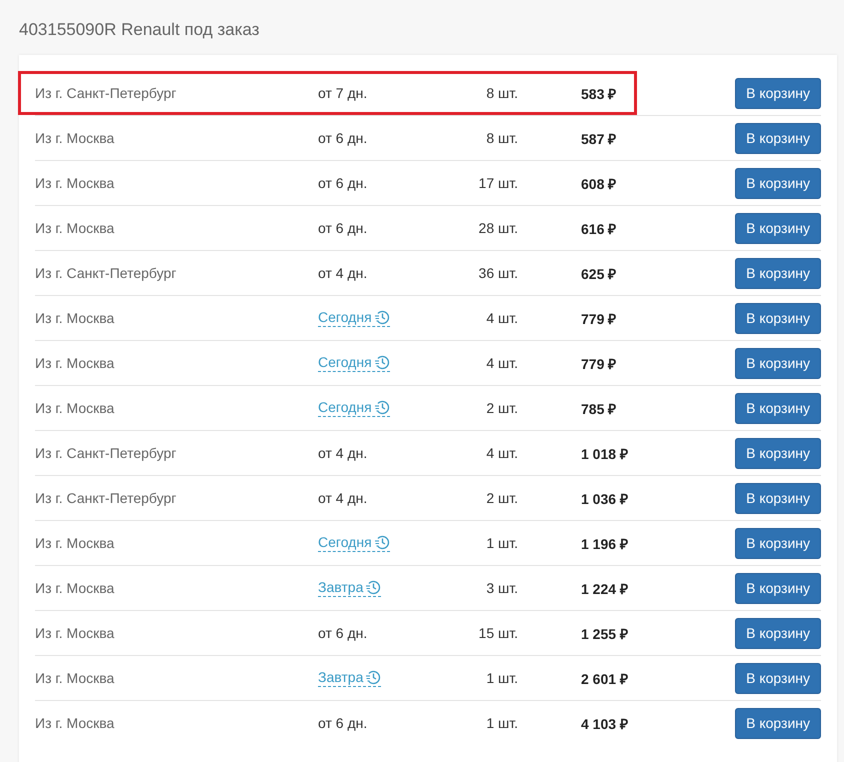  I want to click on price: 583 ₽, so click(599, 93).